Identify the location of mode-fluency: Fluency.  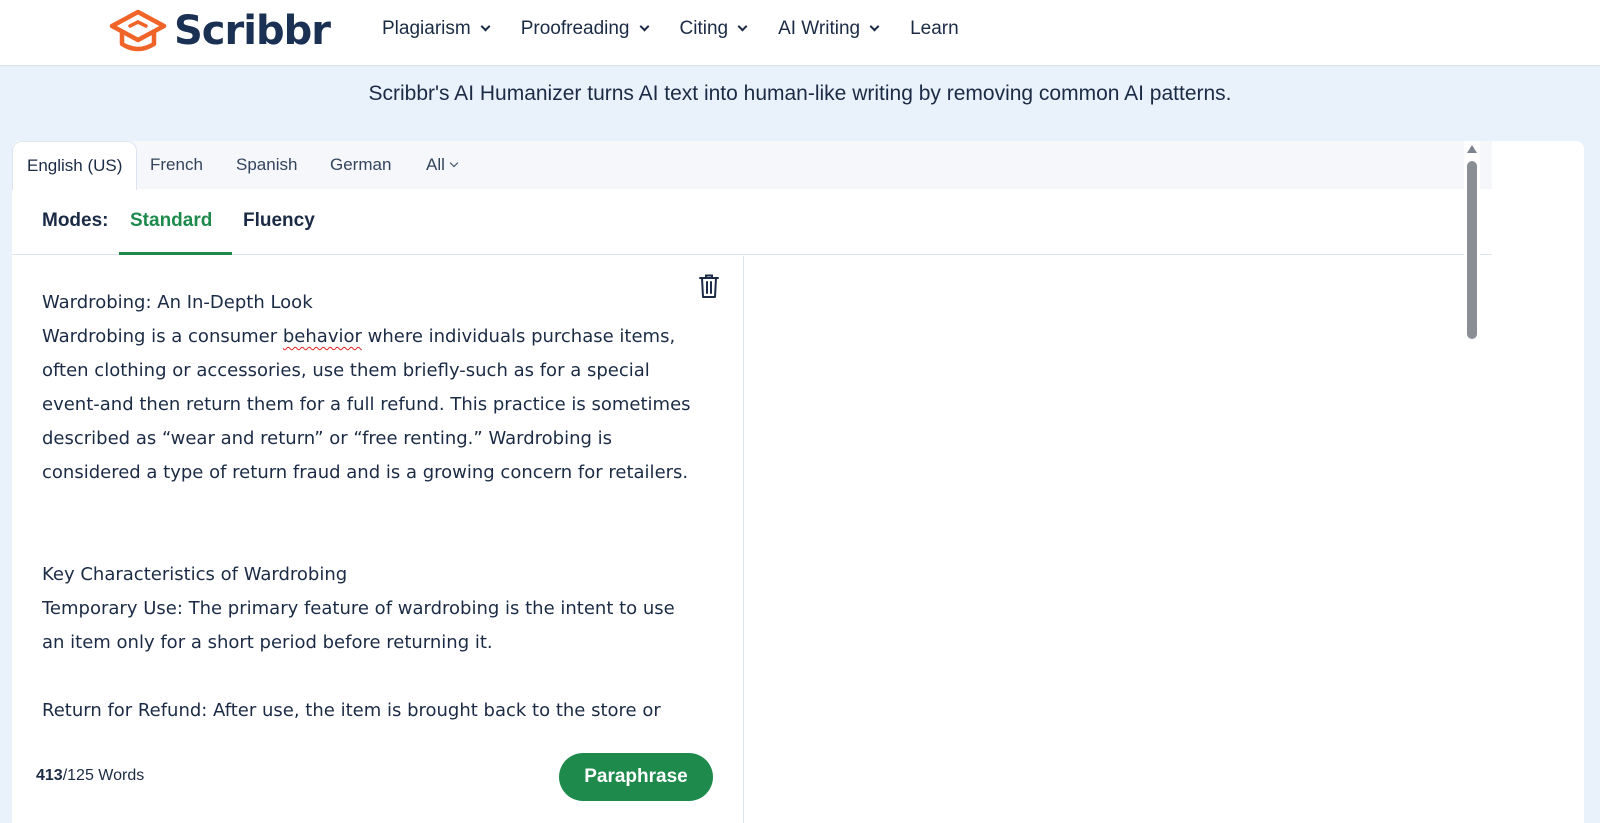
(279, 221).